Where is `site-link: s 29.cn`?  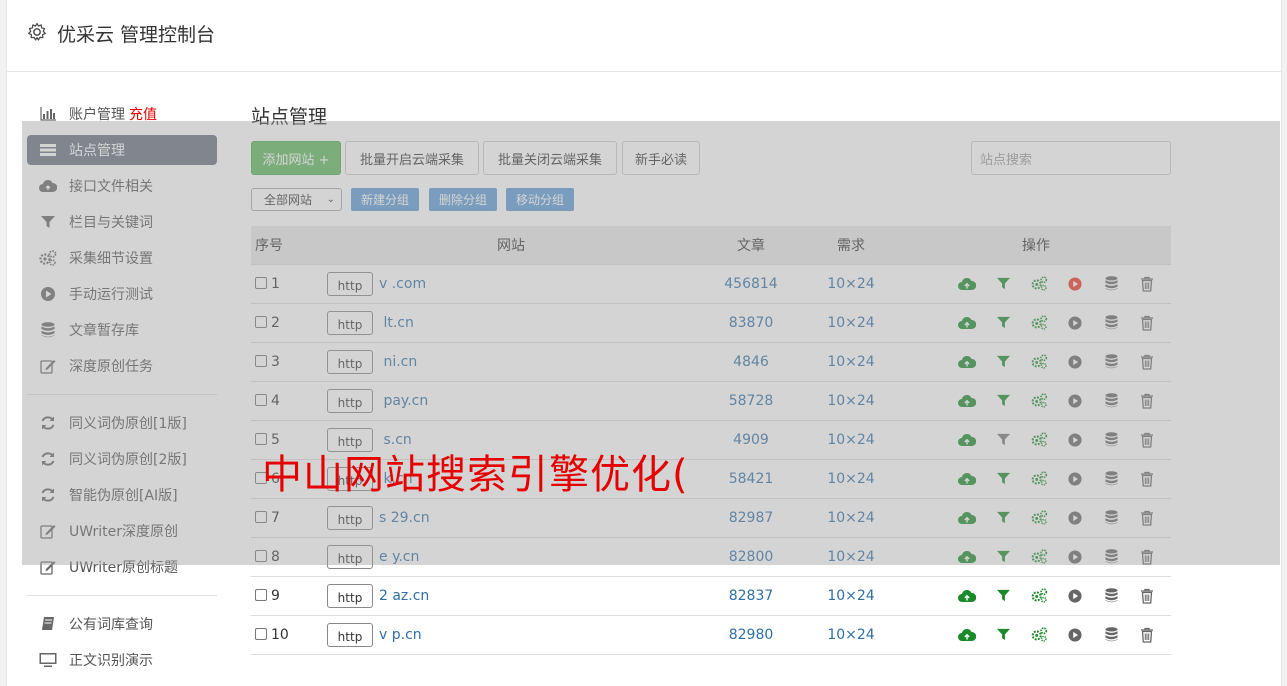 site-link: s 29.cn is located at coordinates (404, 518).